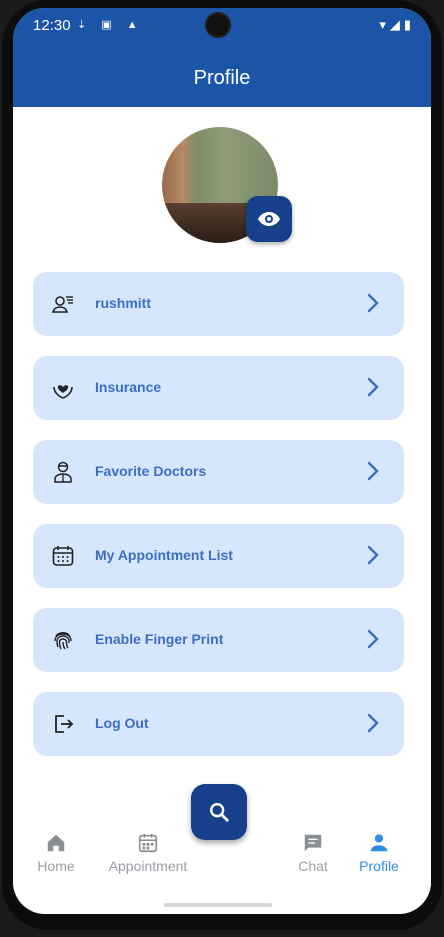 The width and height of the screenshot is (444, 937). I want to click on home-icon, so click(56, 843).